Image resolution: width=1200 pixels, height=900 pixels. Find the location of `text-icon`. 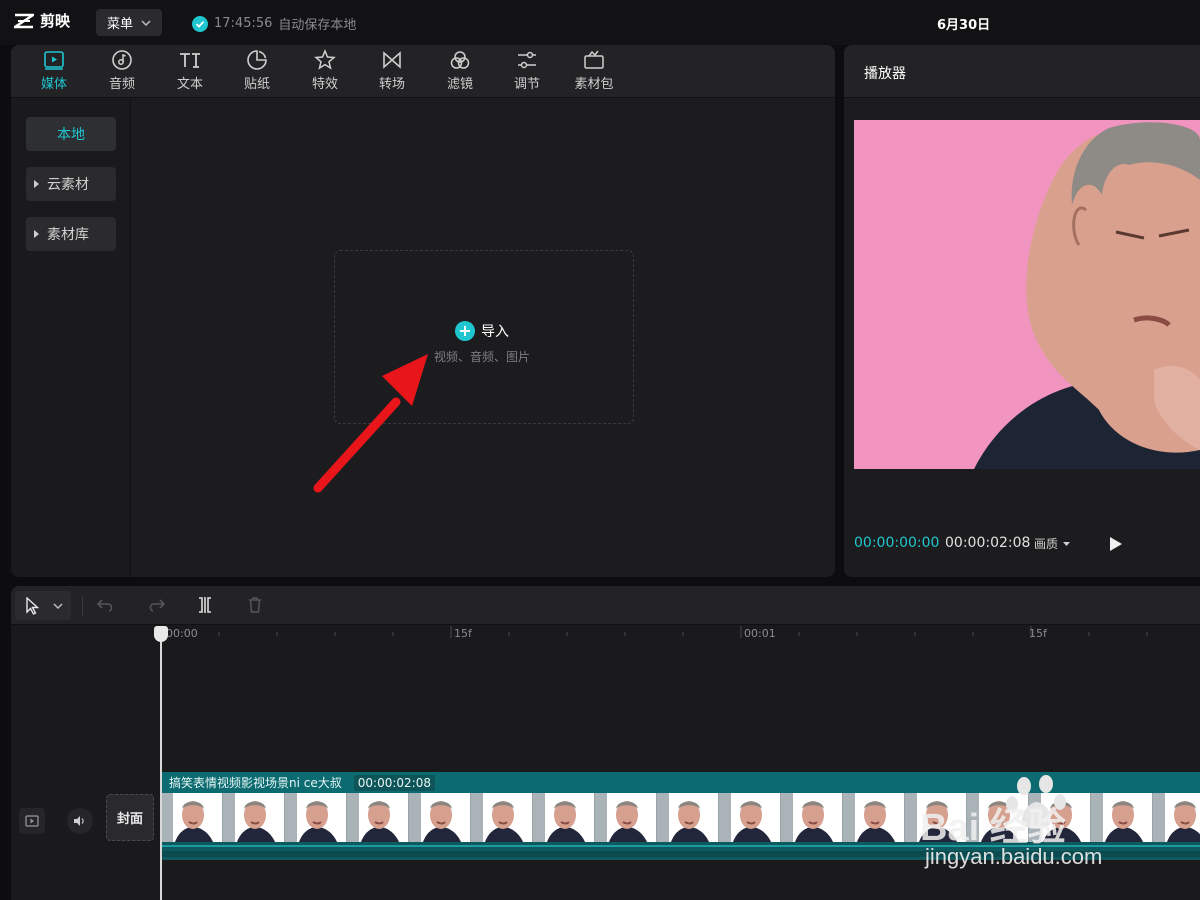

text-icon is located at coordinates (190, 60).